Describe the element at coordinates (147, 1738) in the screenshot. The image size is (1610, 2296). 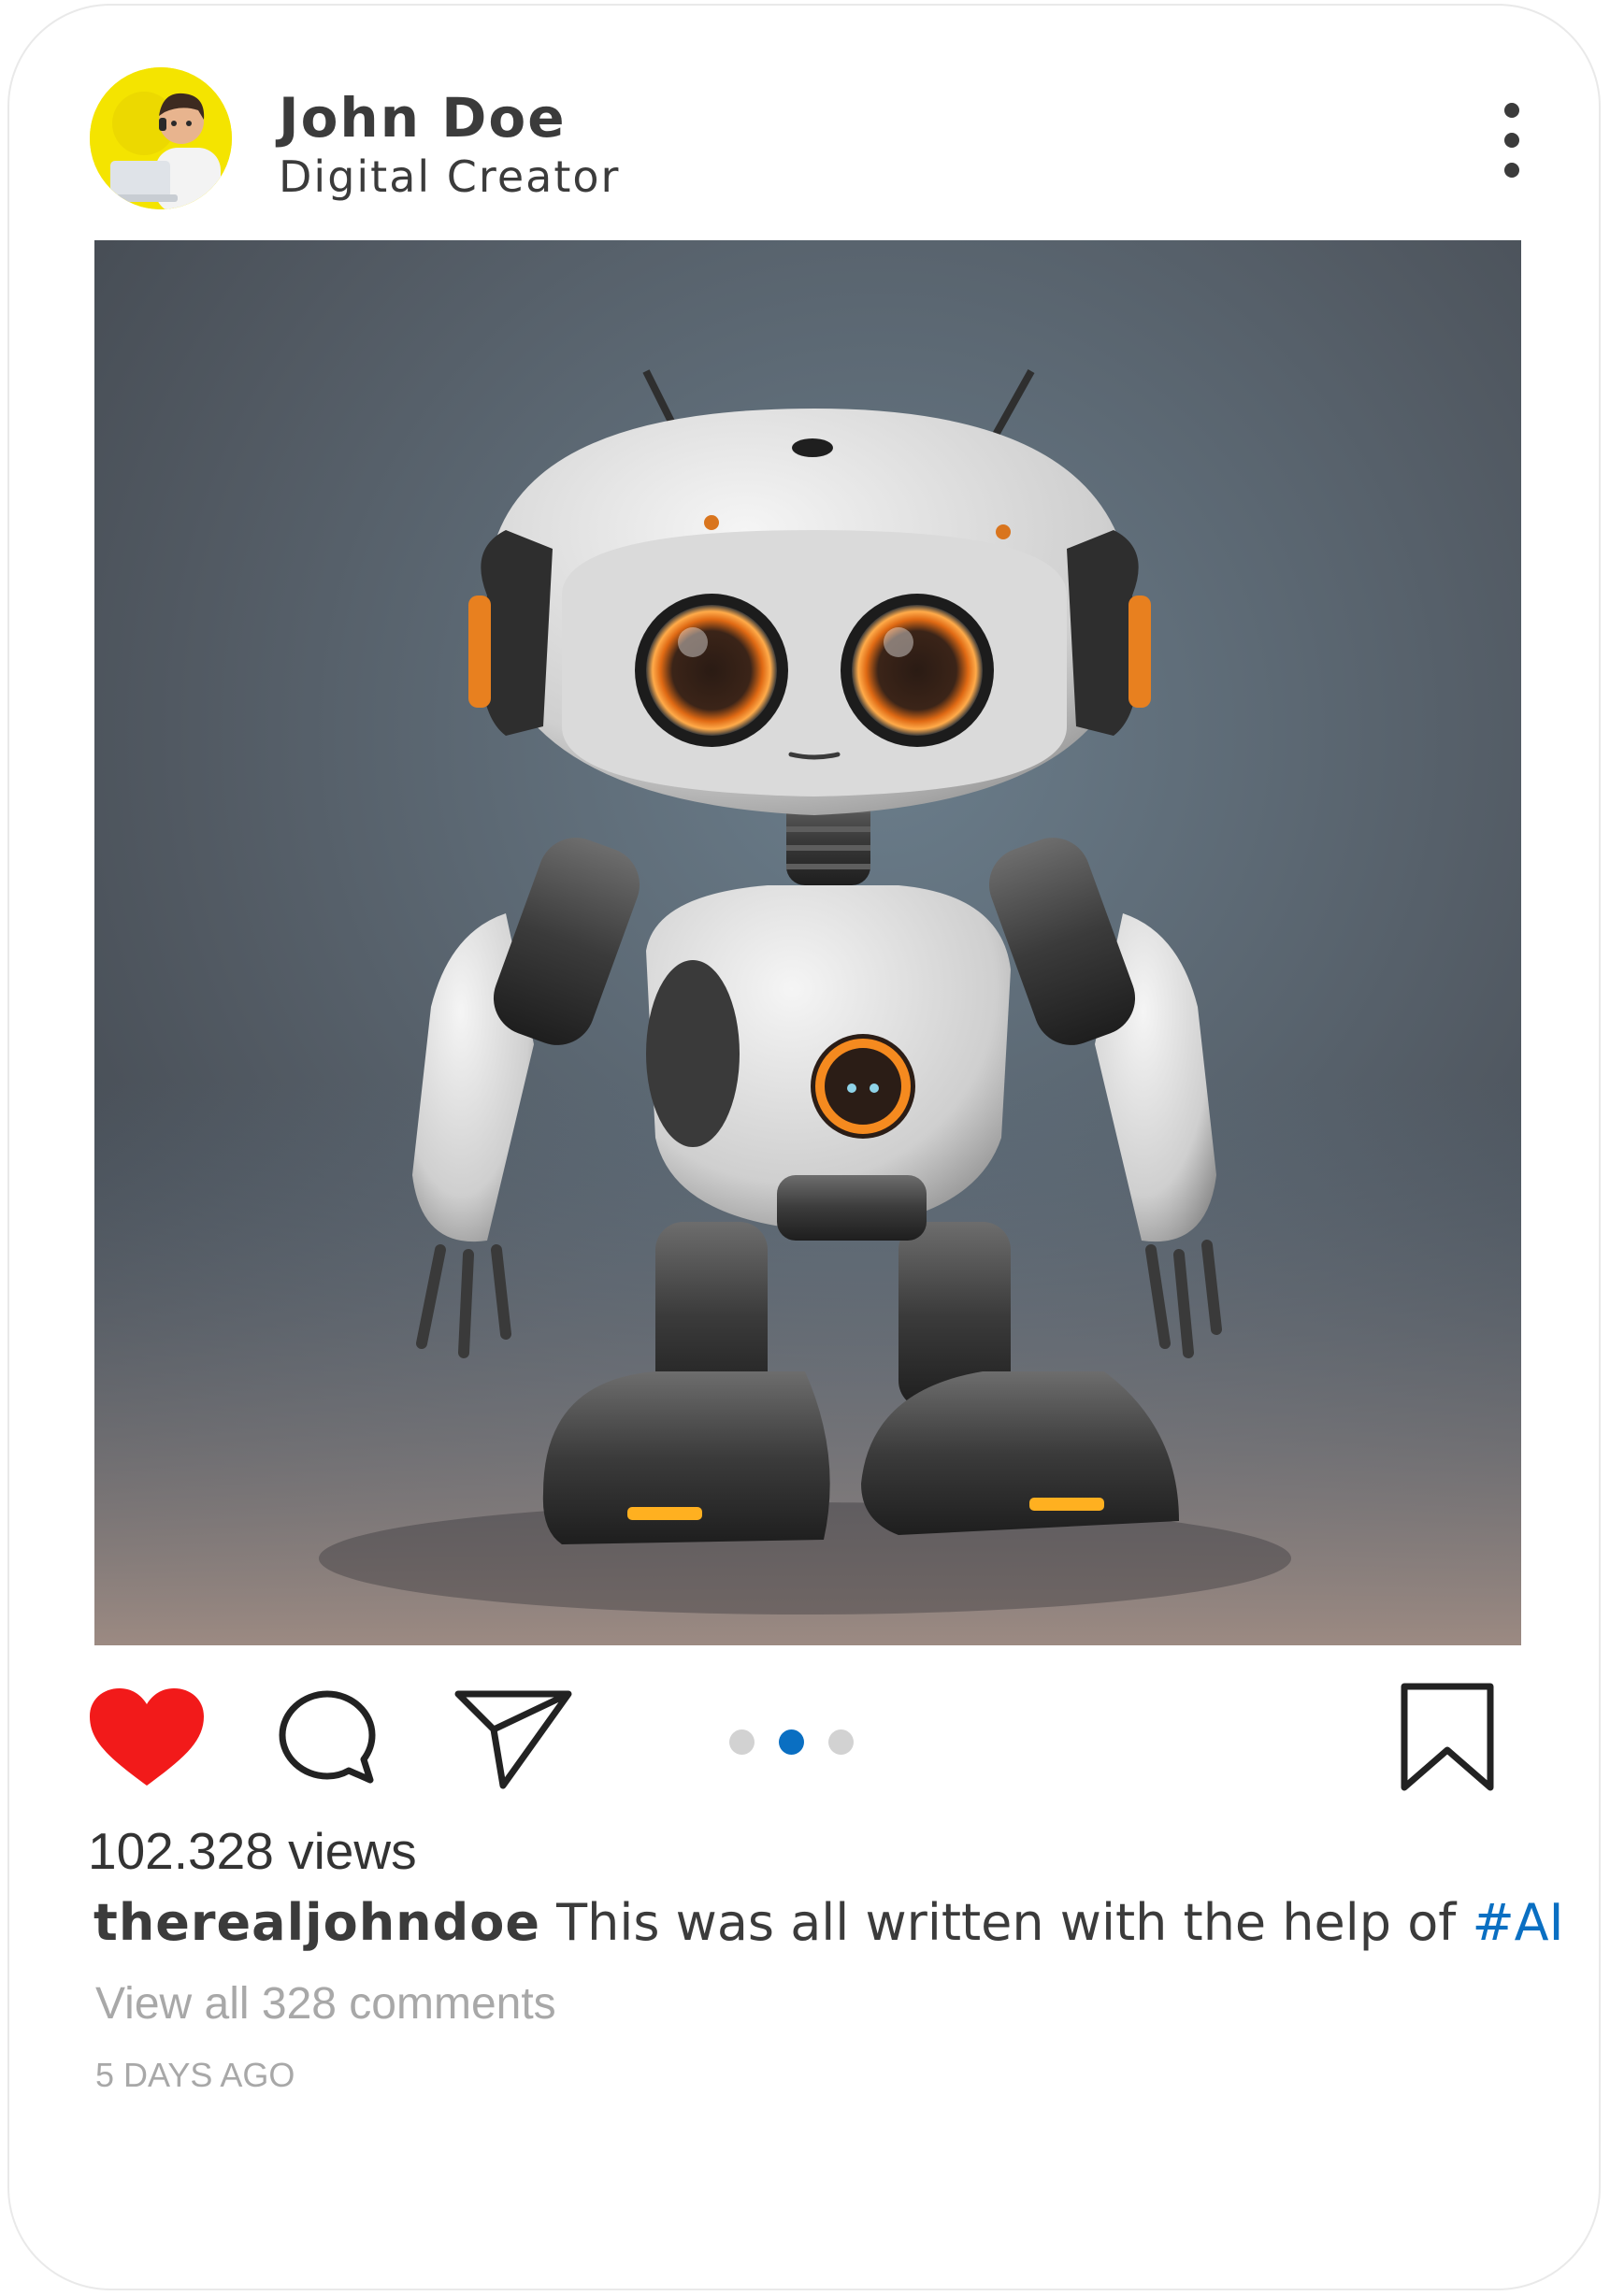
I see `heart-icon` at that location.